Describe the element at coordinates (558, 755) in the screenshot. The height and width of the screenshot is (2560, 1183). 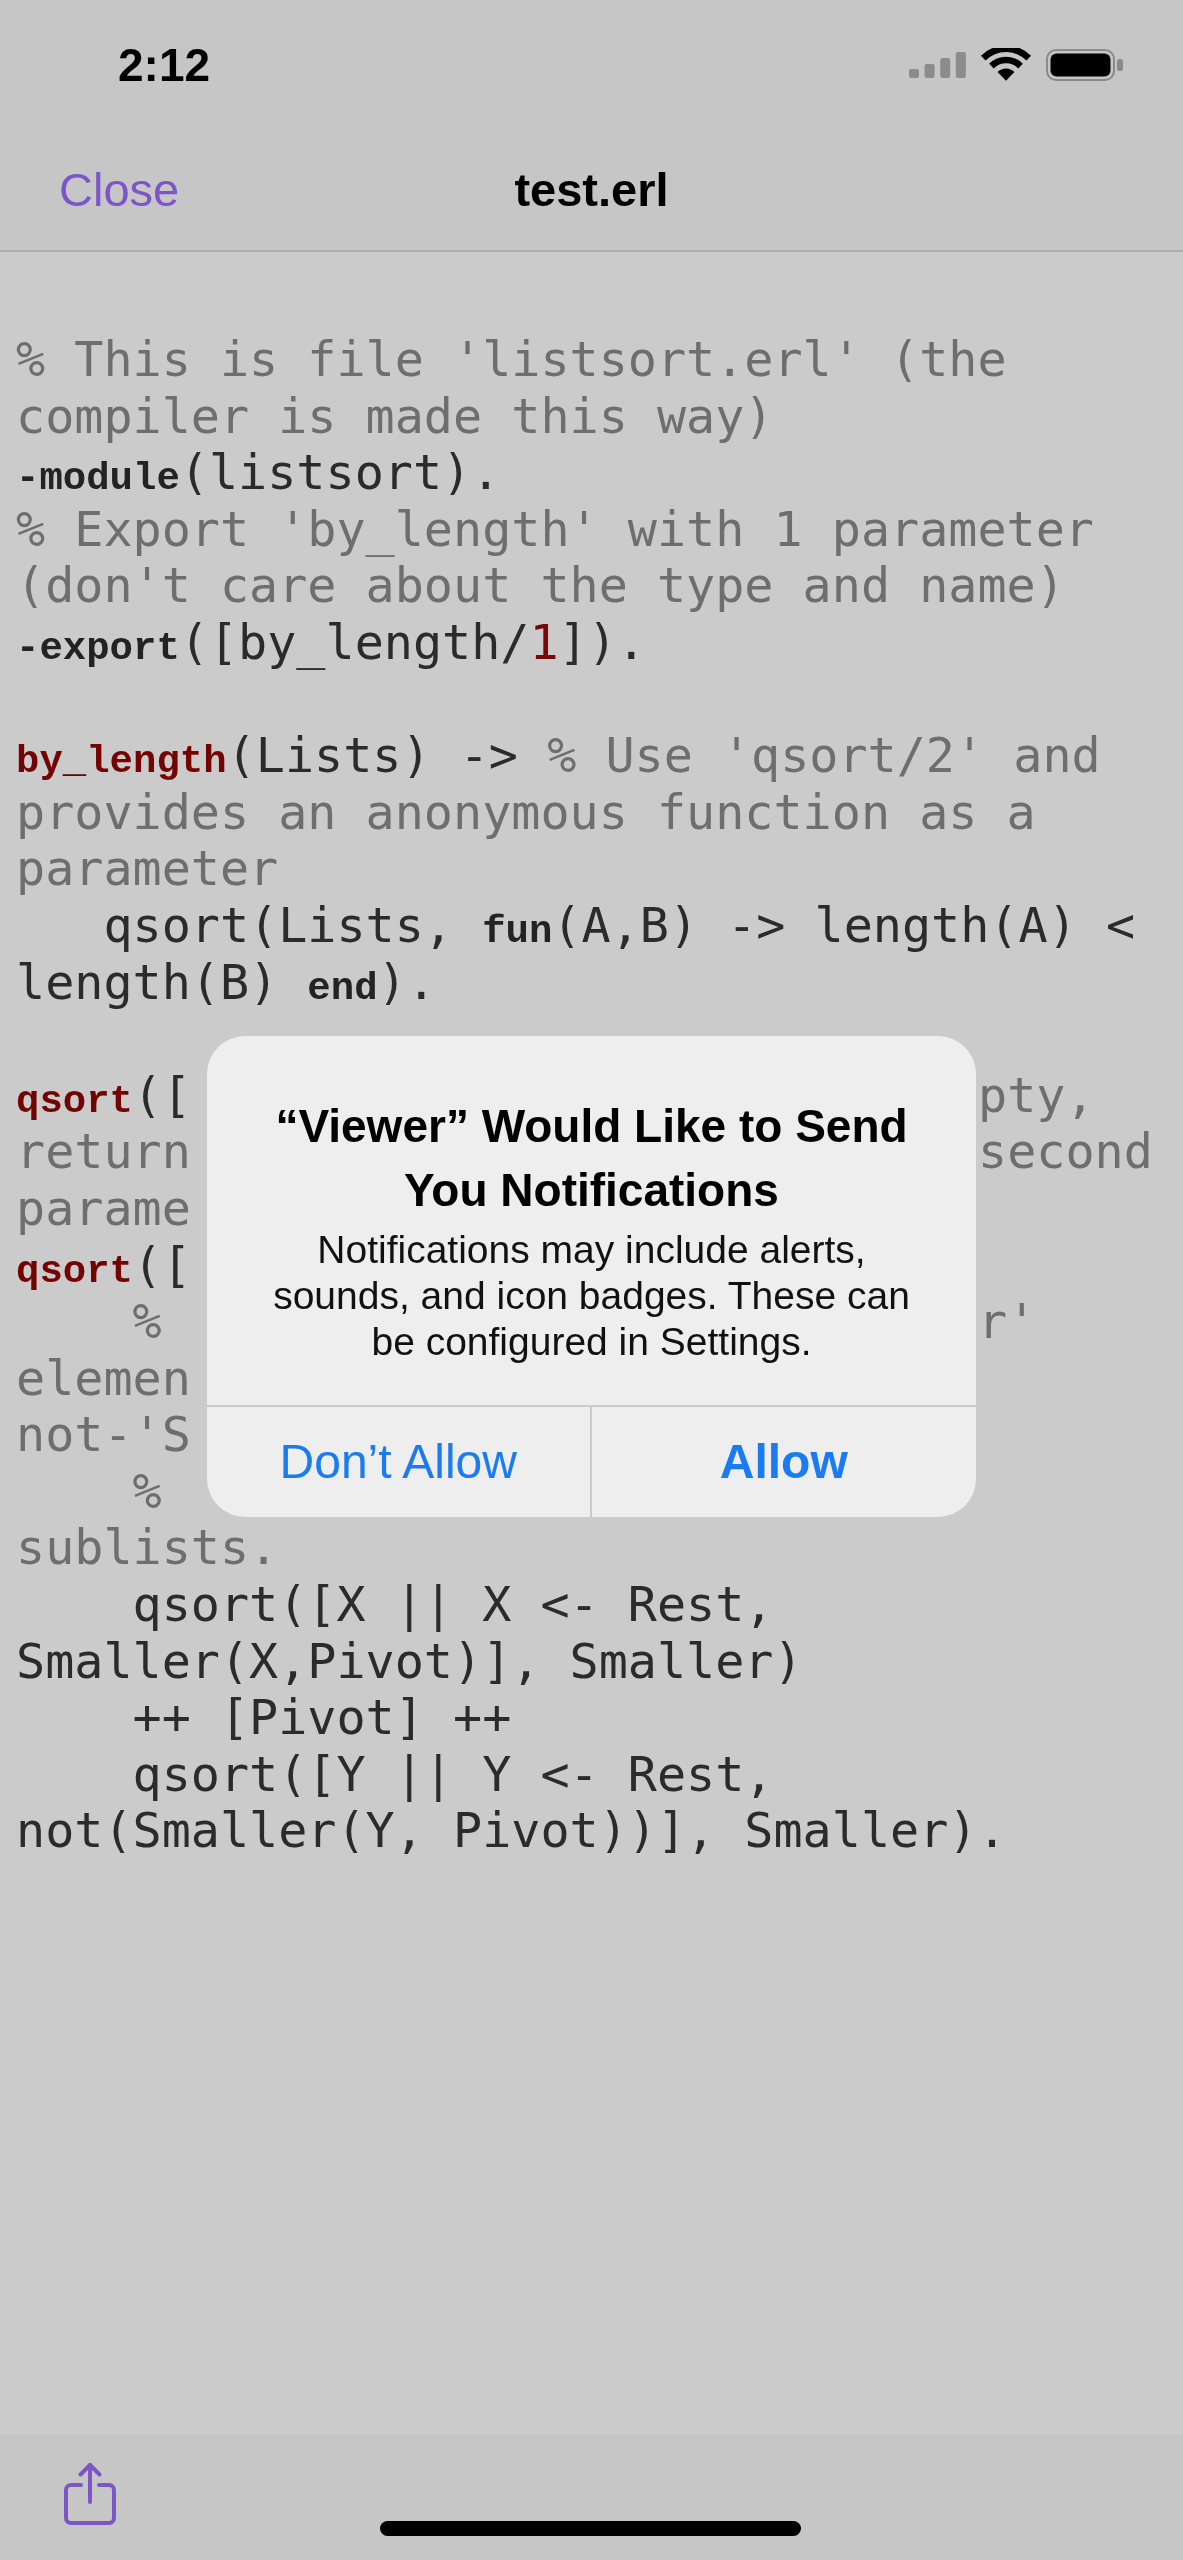
I see `code-line: by_length(Lists) -> % Use 'qsort/2' and` at that location.